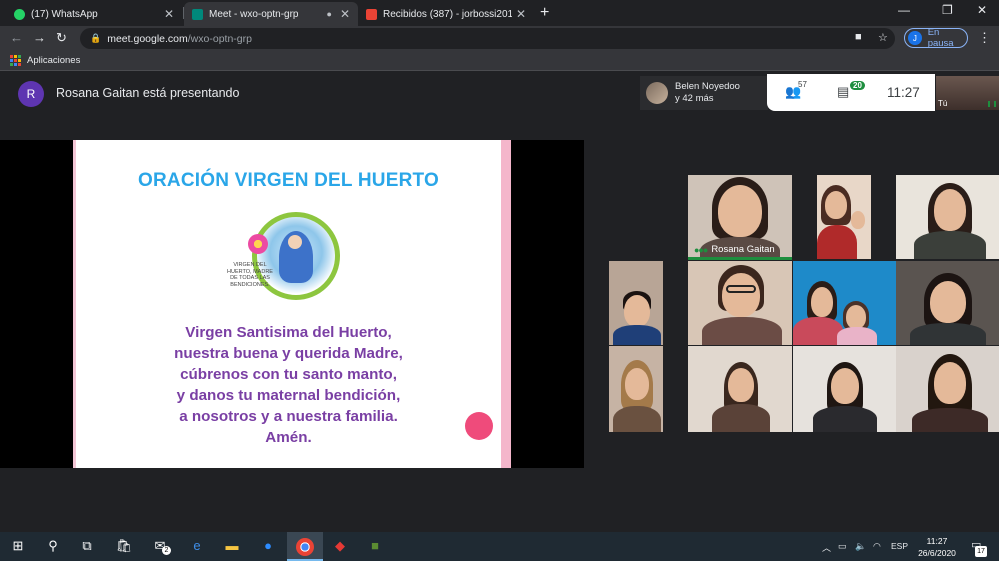  I want to click on menu-icon: ⋮, so click(984, 38).